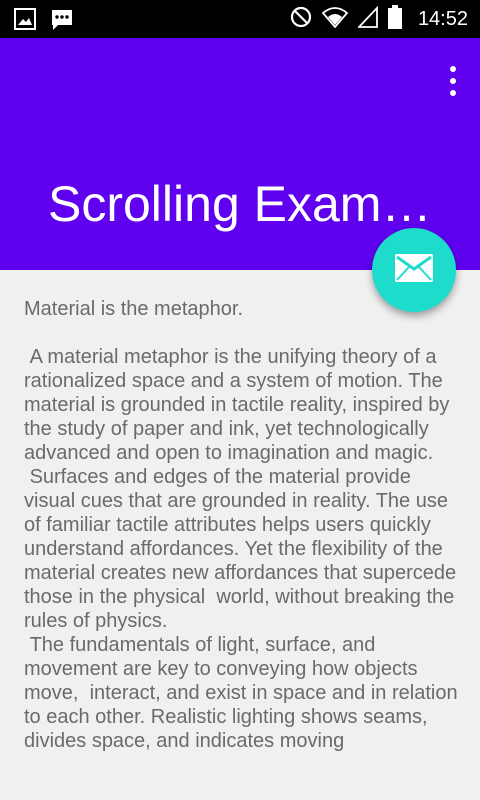  I want to click on overflow-menu-icon, so click(453, 81).